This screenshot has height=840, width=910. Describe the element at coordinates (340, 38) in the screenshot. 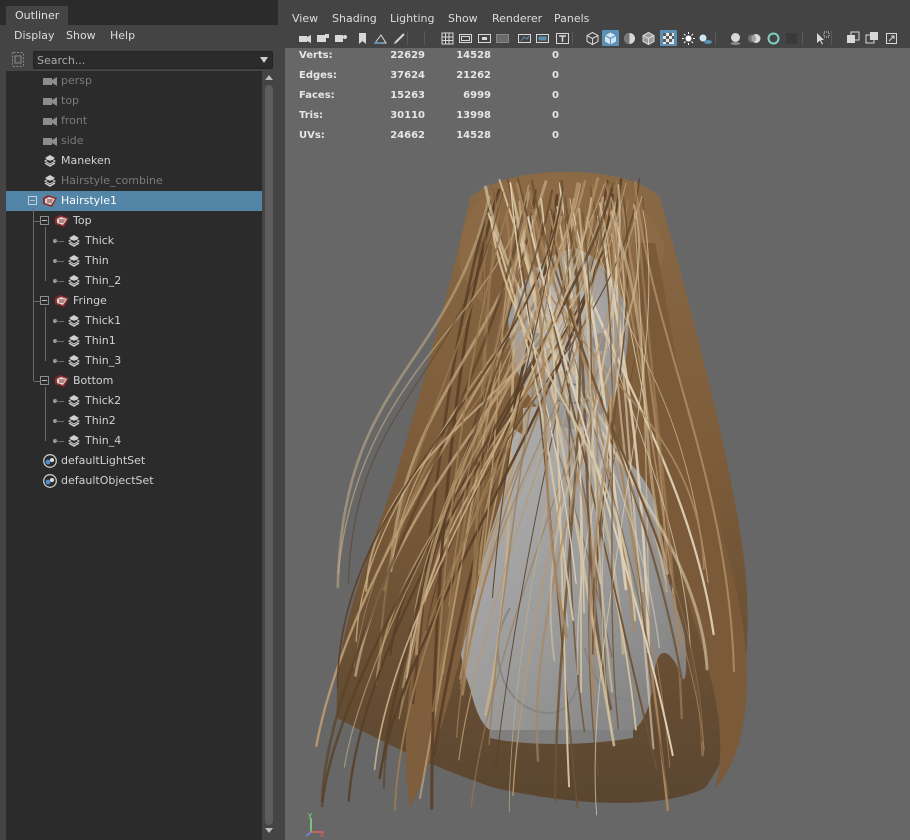

I see `bookmark-camera-icon` at that location.